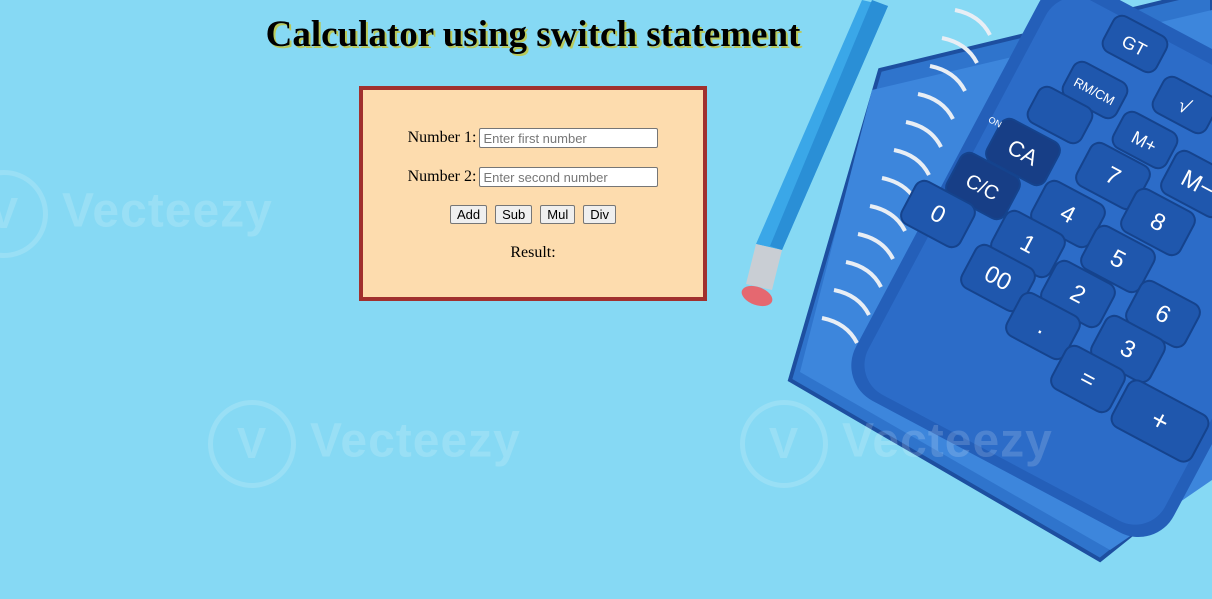  Describe the element at coordinates (569, 138) in the screenshot. I see `number1-input` at that location.